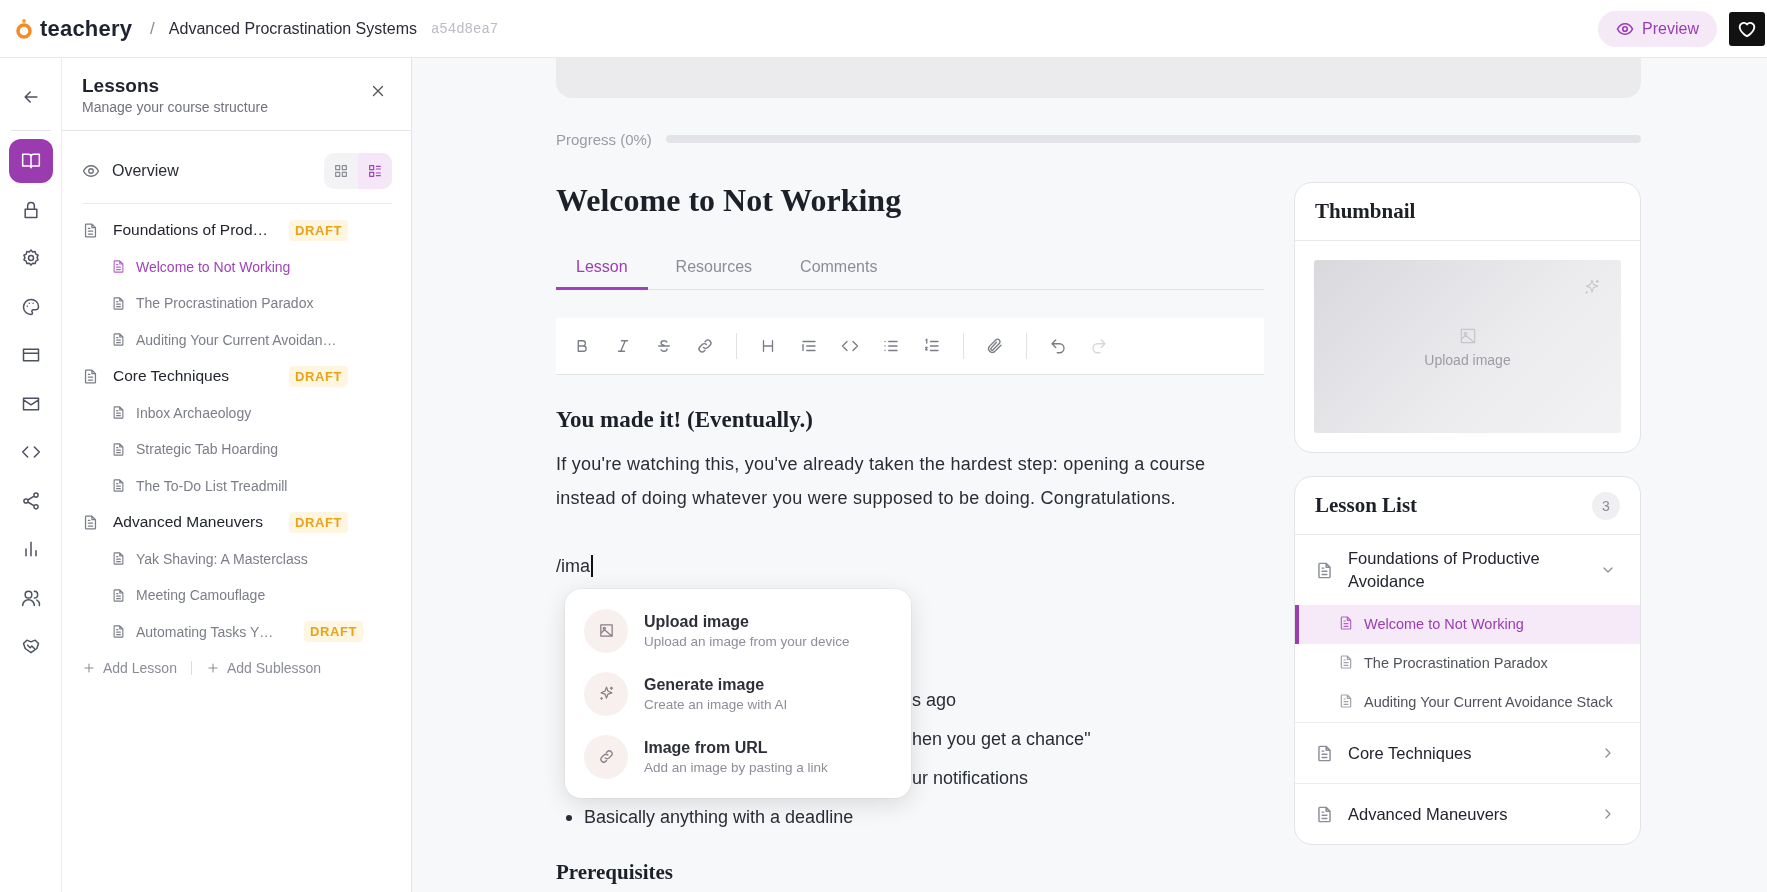 Image resolution: width=1767 pixels, height=892 pixels. Describe the element at coordinates (606, 630) in the screenshot. I see `image-icon` at that location.